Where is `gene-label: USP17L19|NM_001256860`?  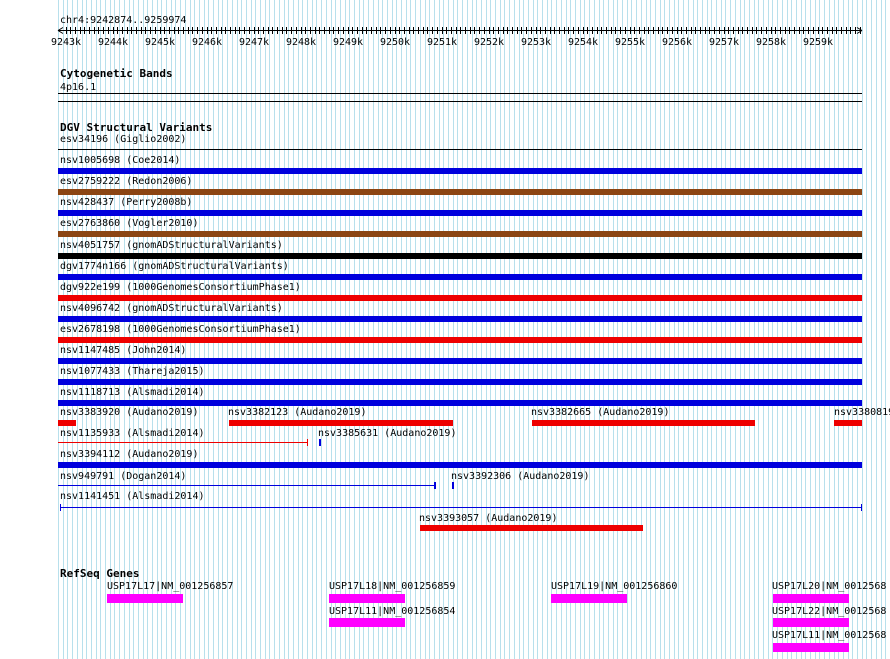 gene-label: USP17L19|NM_001256860 is located at coordinates (614, 586).